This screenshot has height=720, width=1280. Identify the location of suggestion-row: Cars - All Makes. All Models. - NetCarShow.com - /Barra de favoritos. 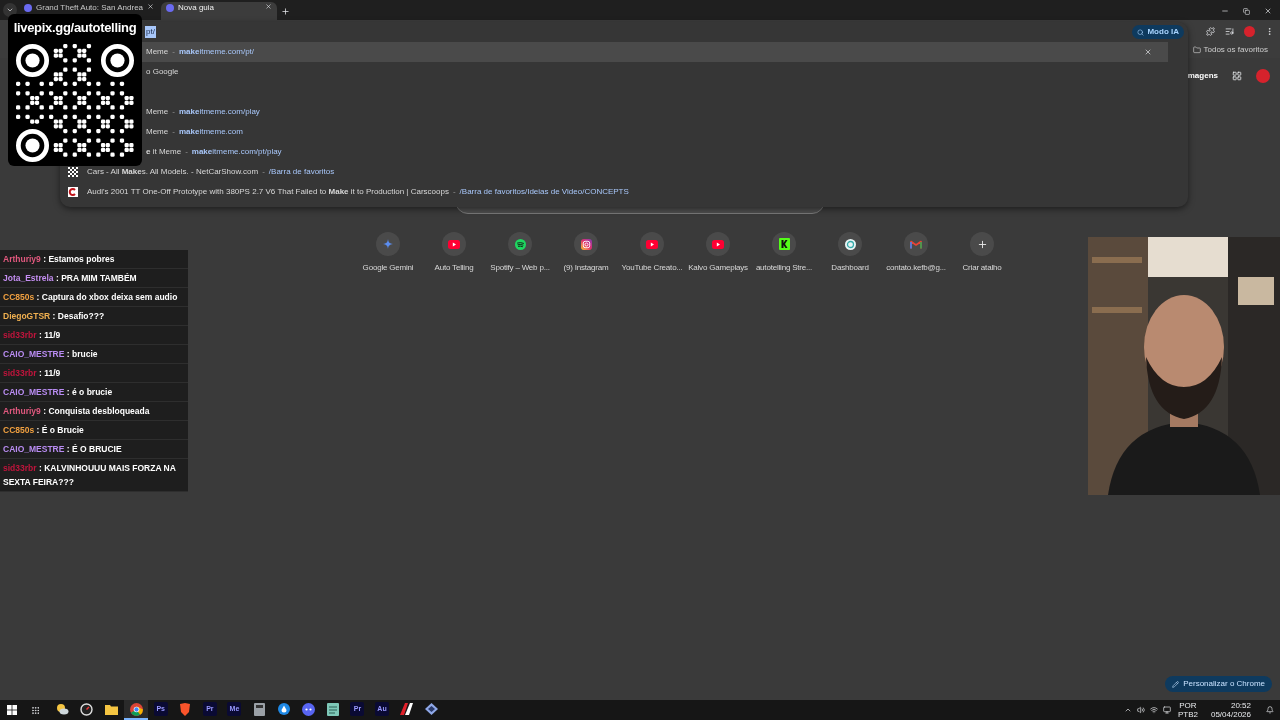
(624, 172).